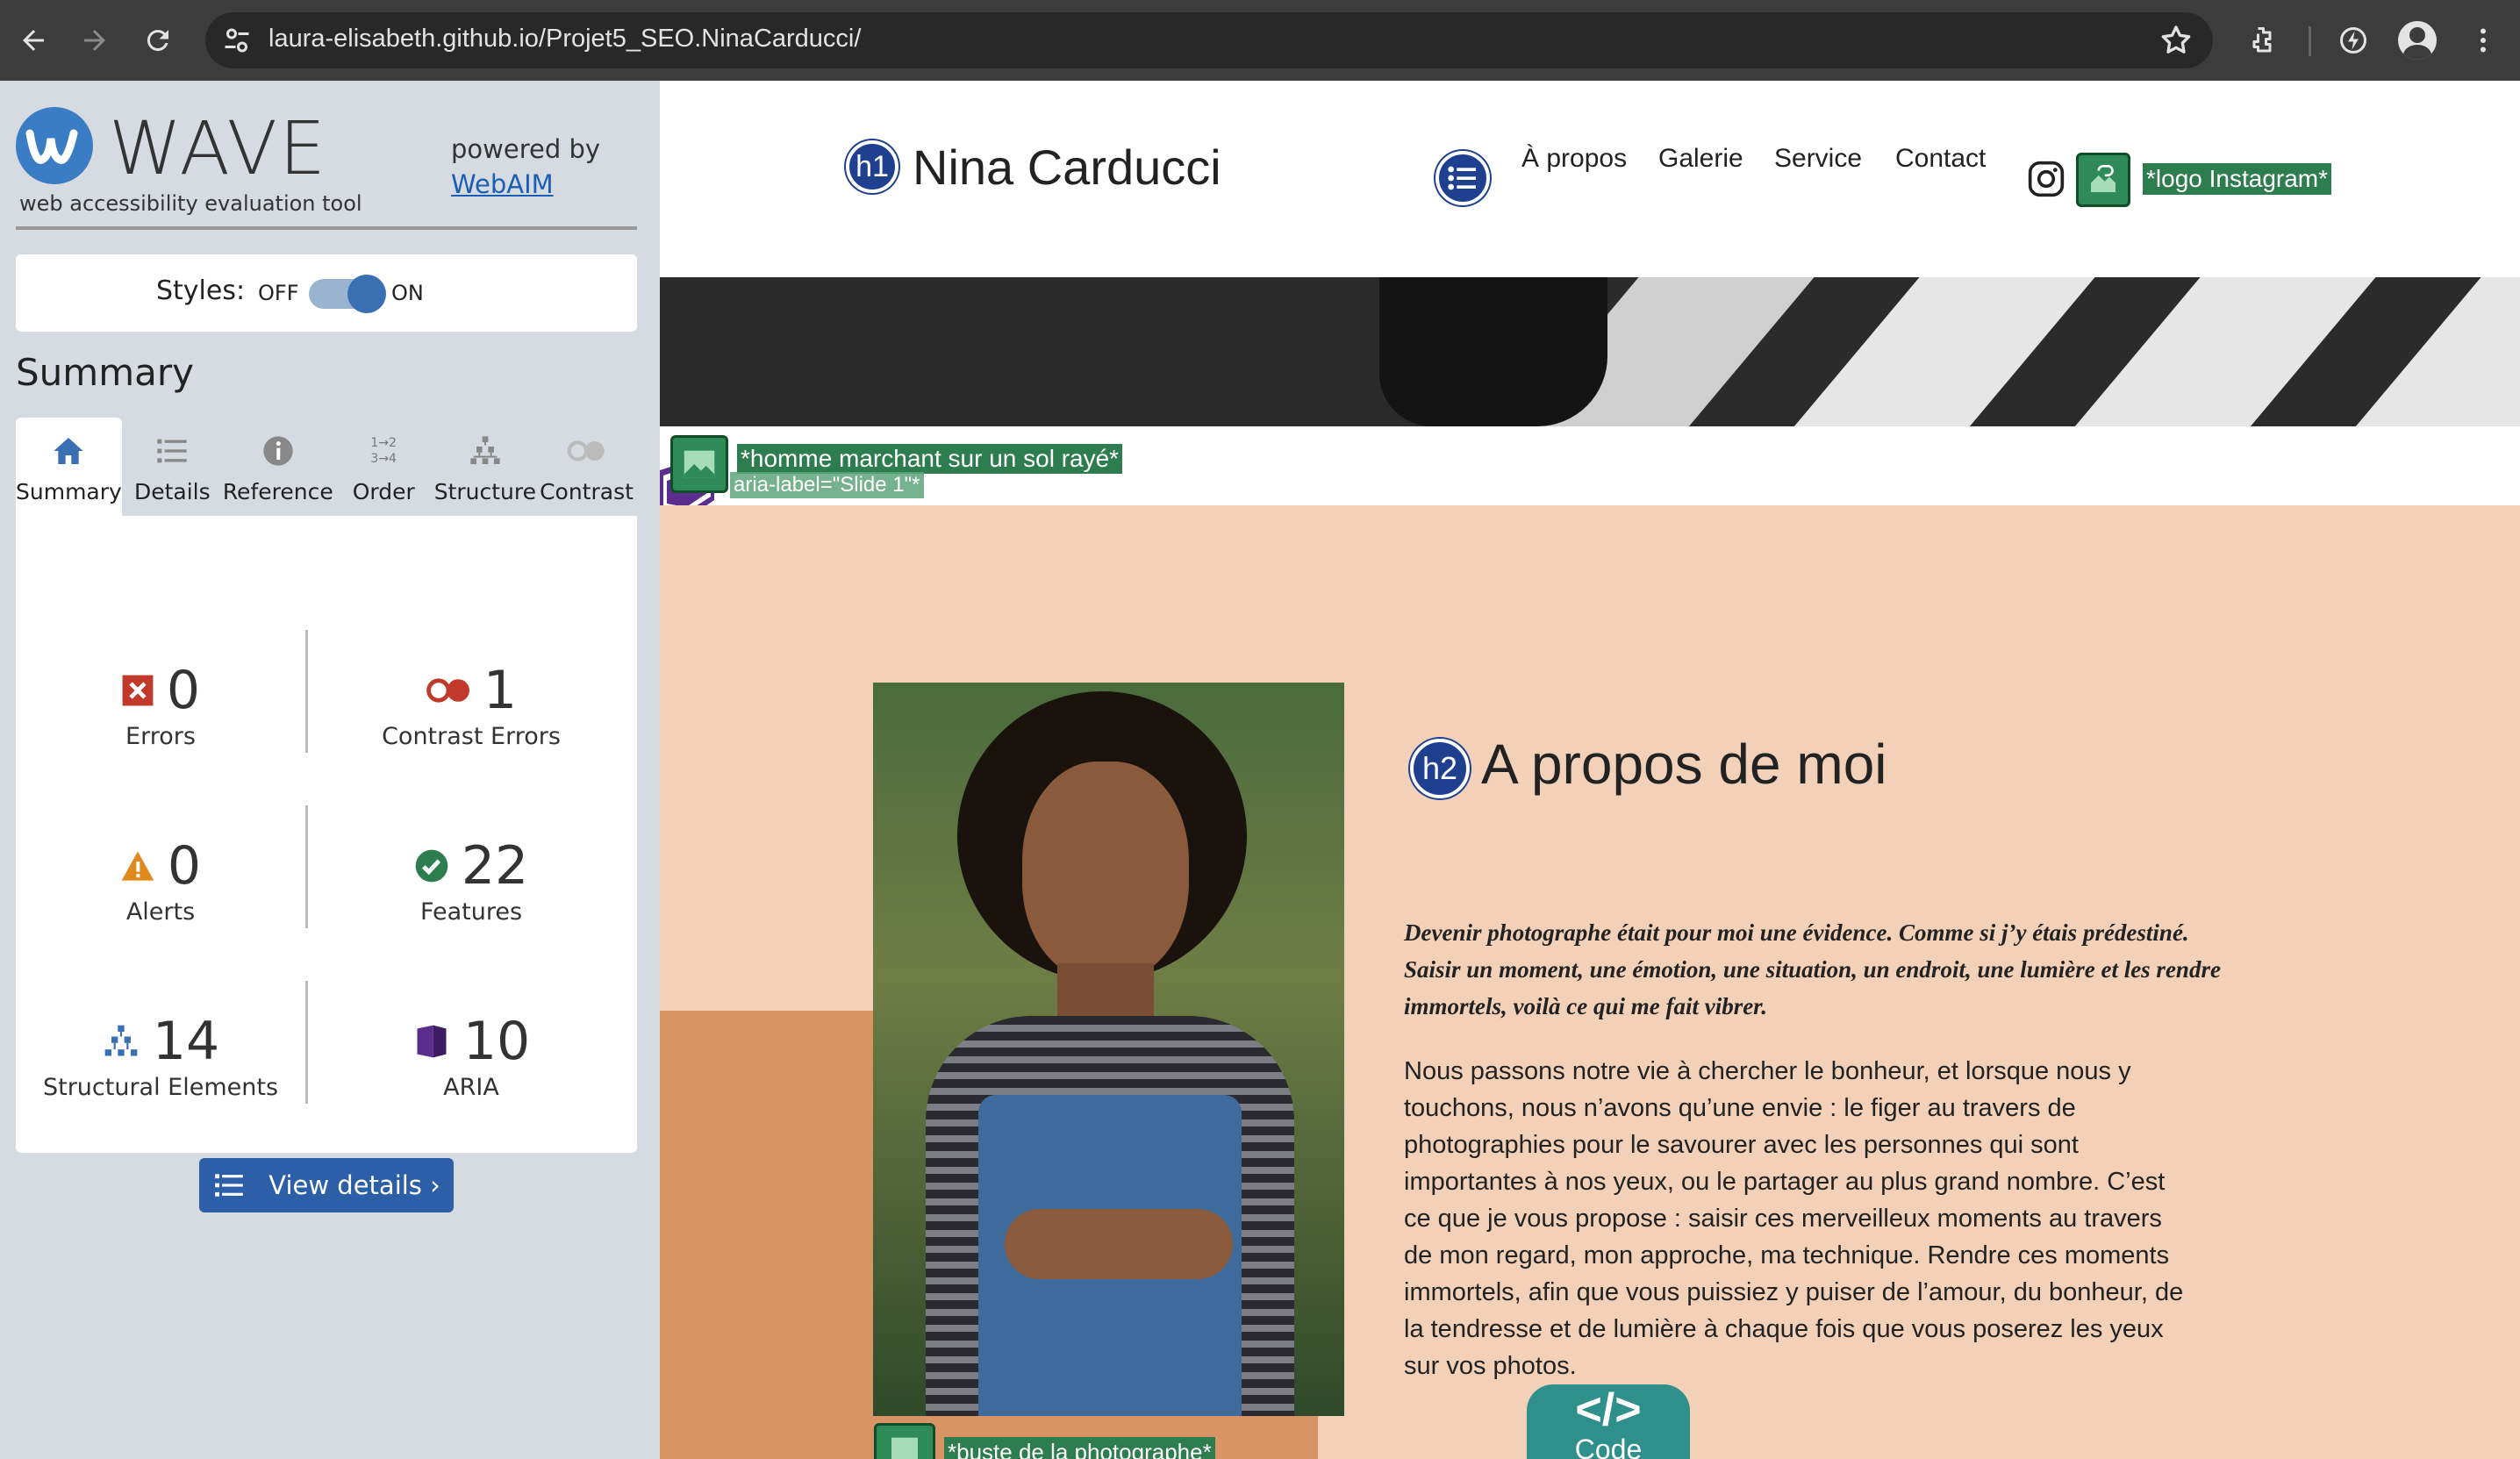 The height and width of the screenshot is (1459, 2520). Describe the element at coordinates (471, 705) in the screenshot. I see `stat-contrast-errors: 1 Contrast Errors` at that location.